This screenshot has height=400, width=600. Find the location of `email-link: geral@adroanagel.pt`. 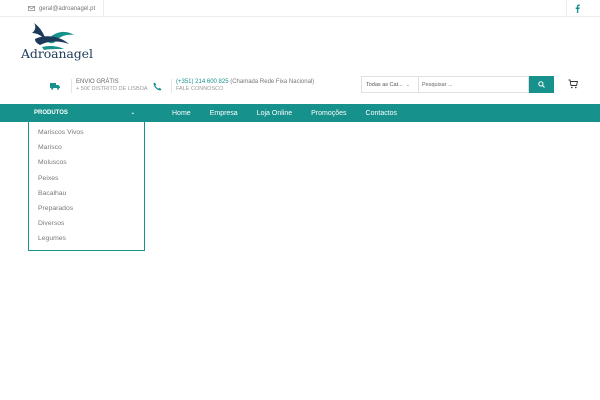

email-link: geral@adroanagel.pt is located at coordinates (66, 8).